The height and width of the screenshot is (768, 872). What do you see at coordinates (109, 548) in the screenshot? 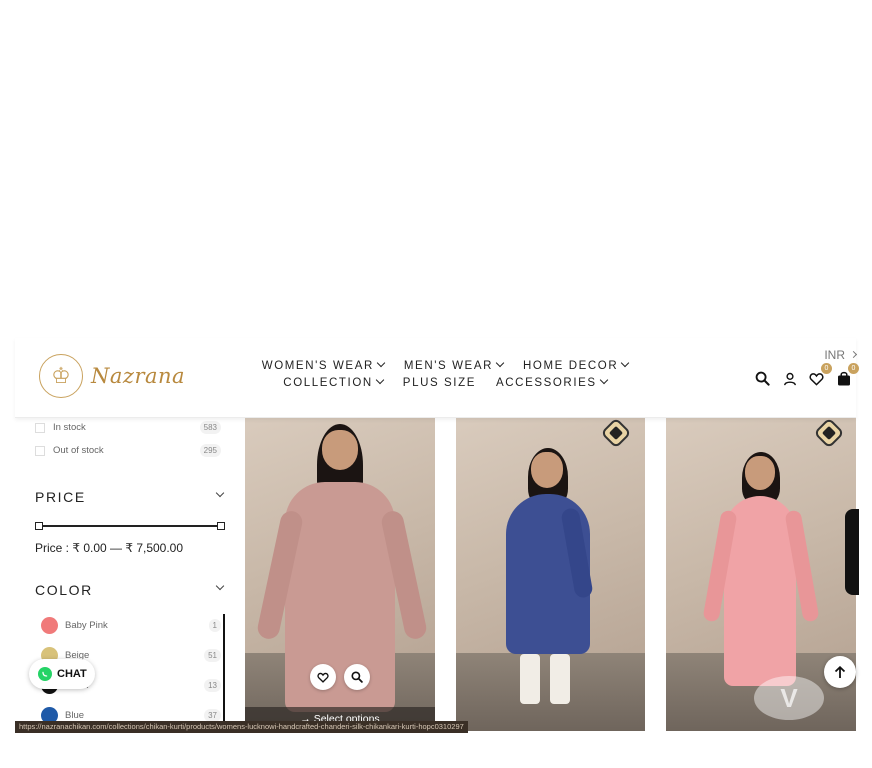
I see `price-range-text: Price : ₹ 0.00 — ₹ 7,500.00` at bounding box center [109, 548].